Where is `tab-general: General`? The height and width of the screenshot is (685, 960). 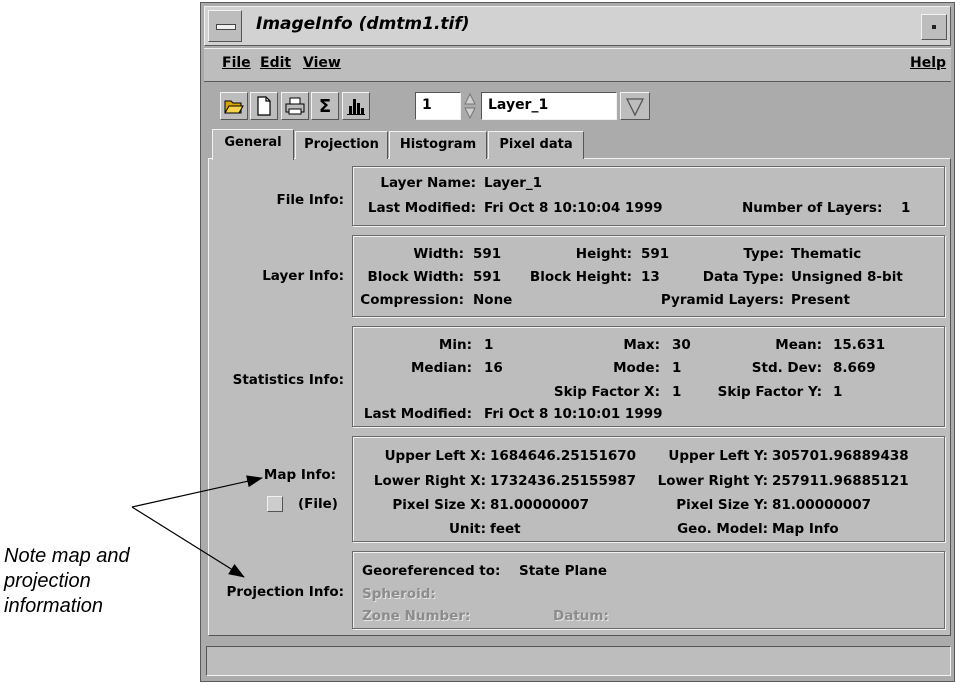 tab-general: General is located at coordinates (253, 144).